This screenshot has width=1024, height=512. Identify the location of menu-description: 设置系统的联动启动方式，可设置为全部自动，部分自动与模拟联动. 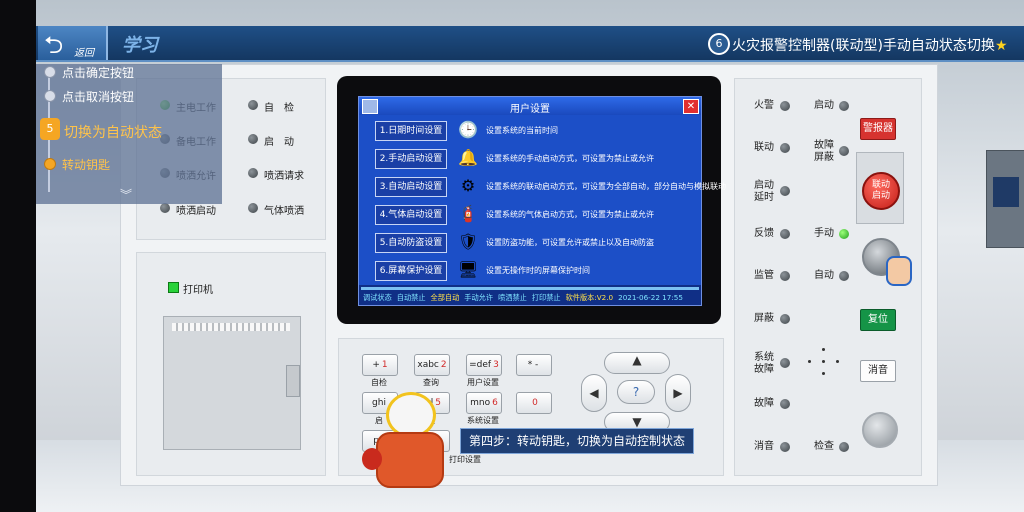
(606, 186).